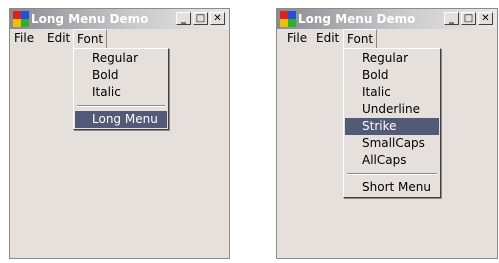  I want to click on menu-item-allcaps: AllCaps, so click(392, 160).